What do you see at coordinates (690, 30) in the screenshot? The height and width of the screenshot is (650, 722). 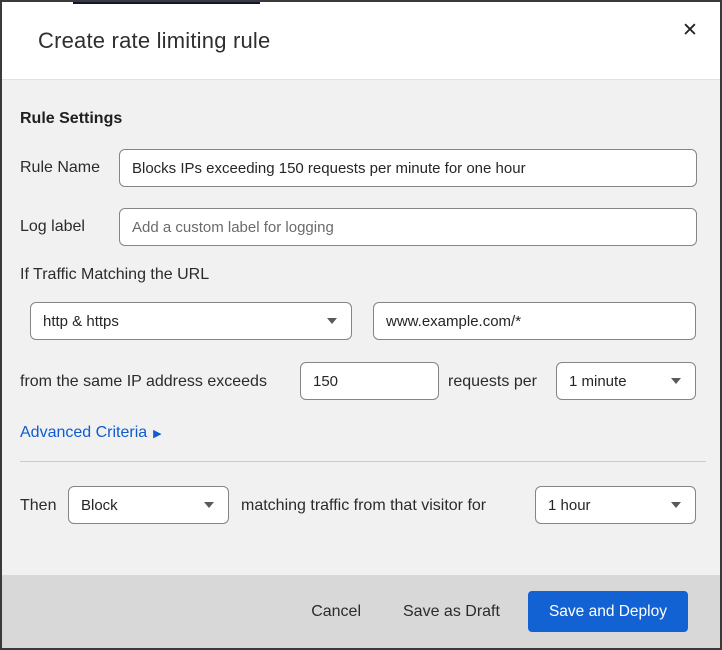 I see `close-icon: ✕` at bounding box center [690, 30].